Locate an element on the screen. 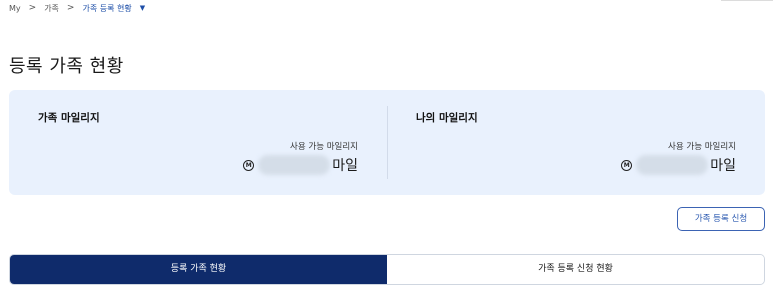 The height and width of the screenshot is (291, 773). caret-down-icon: ▼ is located at coordinates (142, 8).